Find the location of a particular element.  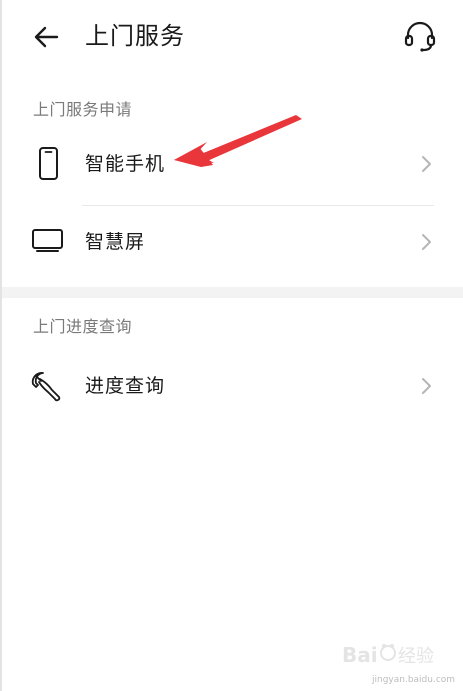

wrench-icon is located at coordinates (46, 387).